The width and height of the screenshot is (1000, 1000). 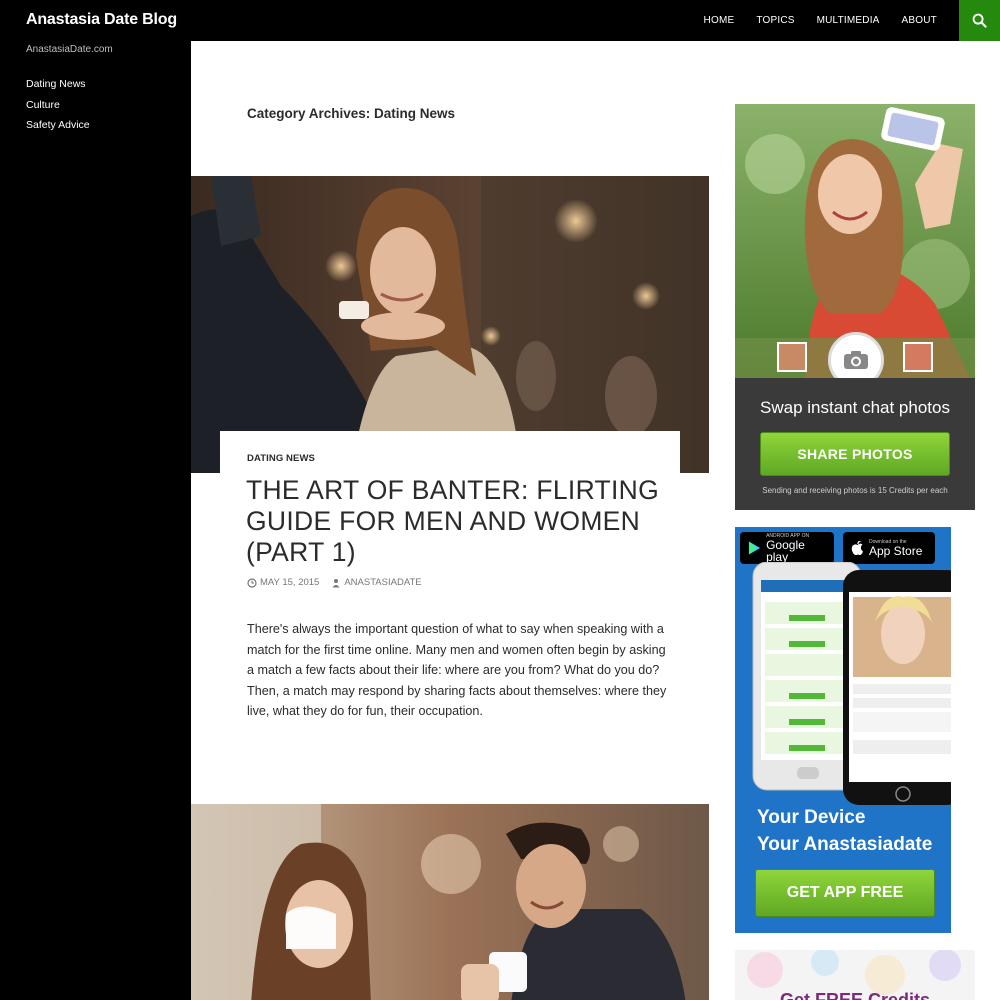 I want to click on nav-home: HOME, so click(x=719, y=20).